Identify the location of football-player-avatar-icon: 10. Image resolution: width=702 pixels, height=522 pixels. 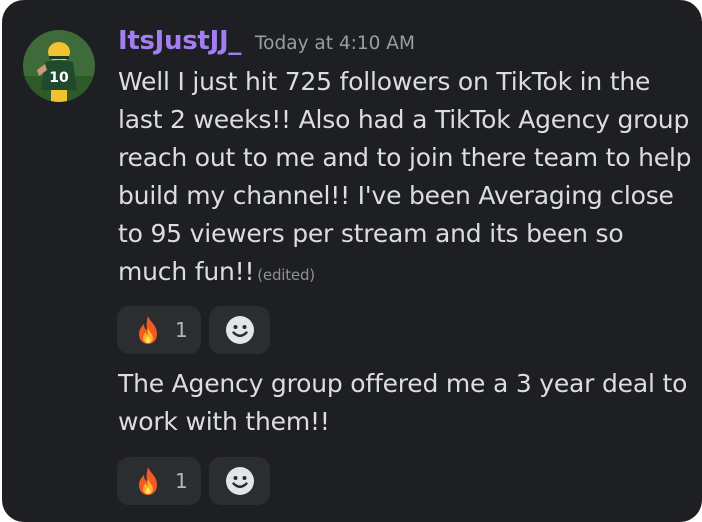
(59, 66).